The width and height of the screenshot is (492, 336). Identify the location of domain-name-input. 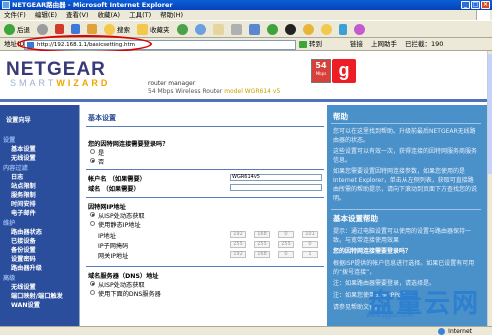
(276, 187).